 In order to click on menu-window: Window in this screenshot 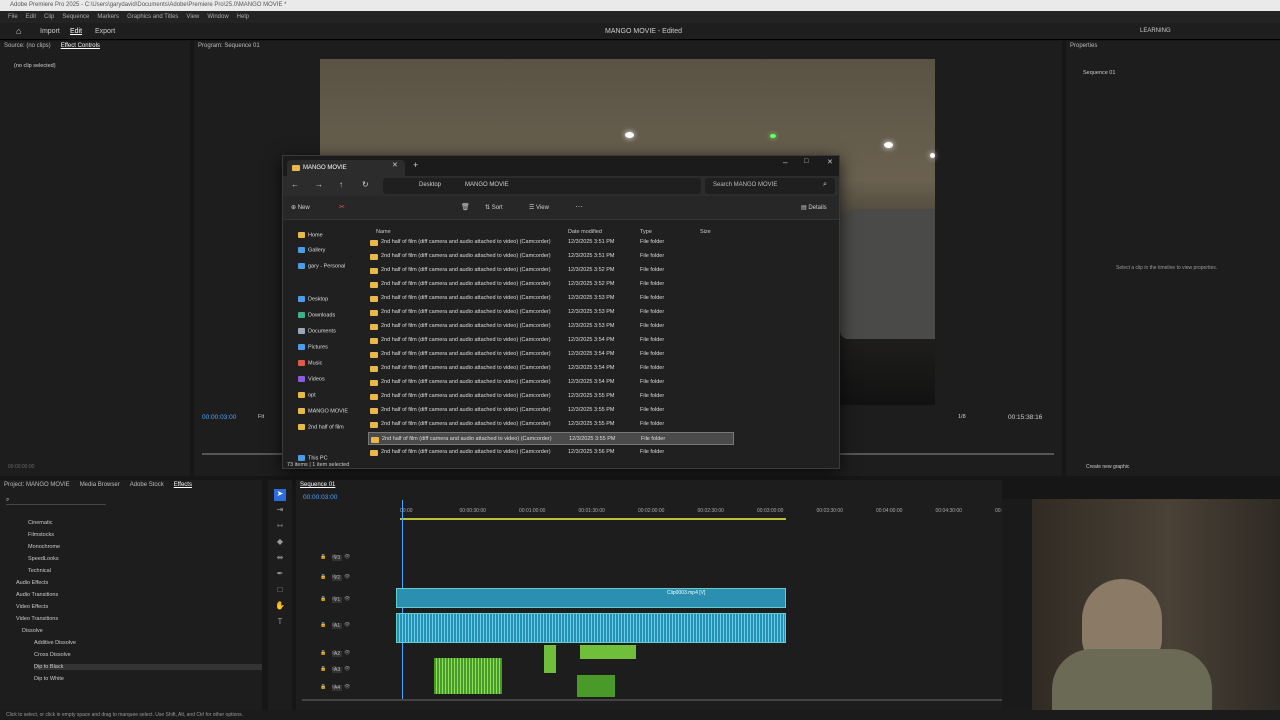, I will do `click(217, 17)`.